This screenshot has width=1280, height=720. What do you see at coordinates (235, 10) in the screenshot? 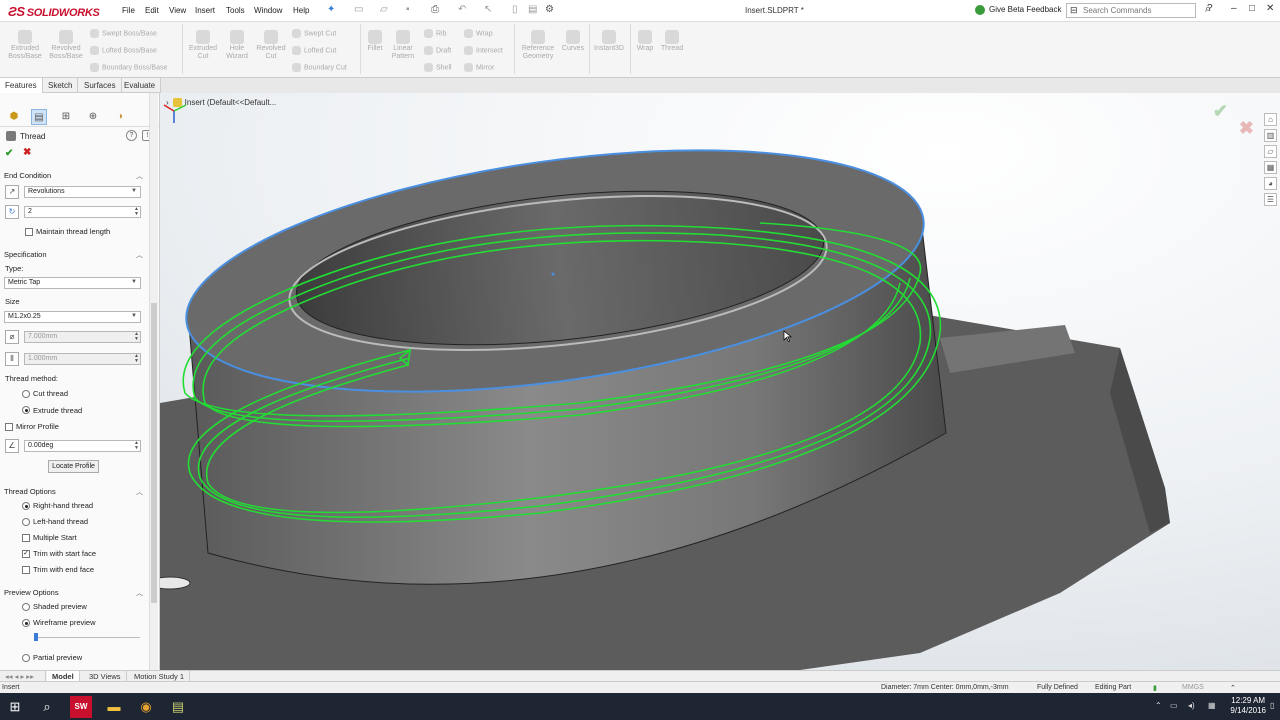
I see `menu-tools: Tools` at bounding box center [235, 10].